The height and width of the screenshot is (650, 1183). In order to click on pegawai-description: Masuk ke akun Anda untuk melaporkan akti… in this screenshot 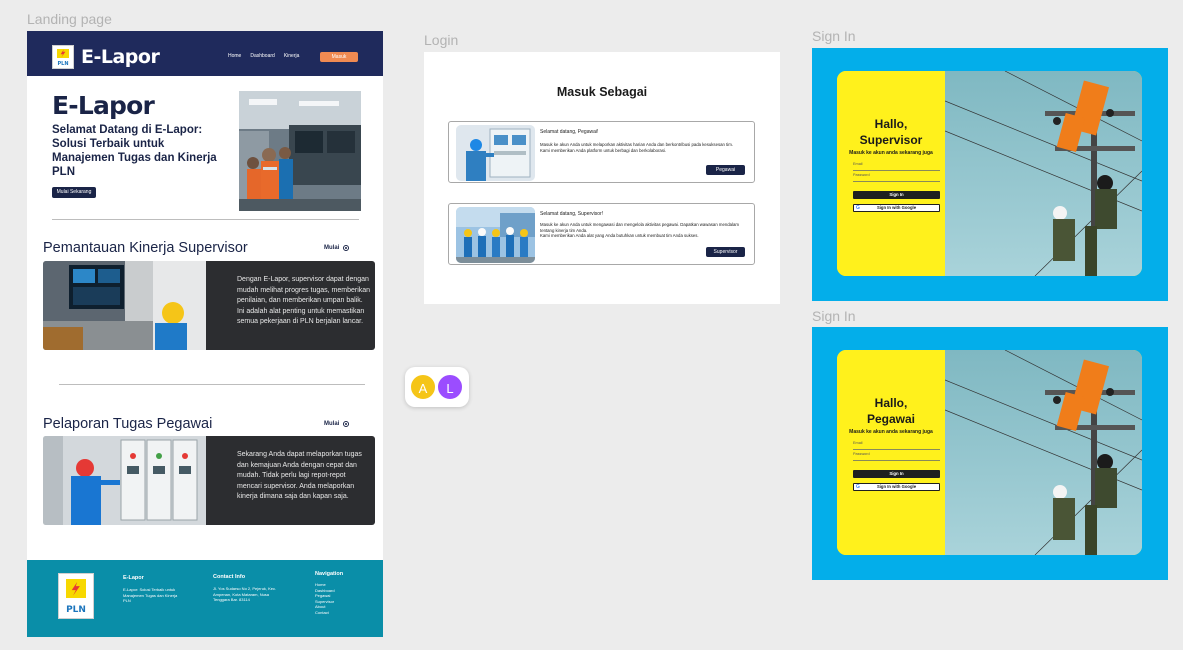, I will do `click(645, 147)`.